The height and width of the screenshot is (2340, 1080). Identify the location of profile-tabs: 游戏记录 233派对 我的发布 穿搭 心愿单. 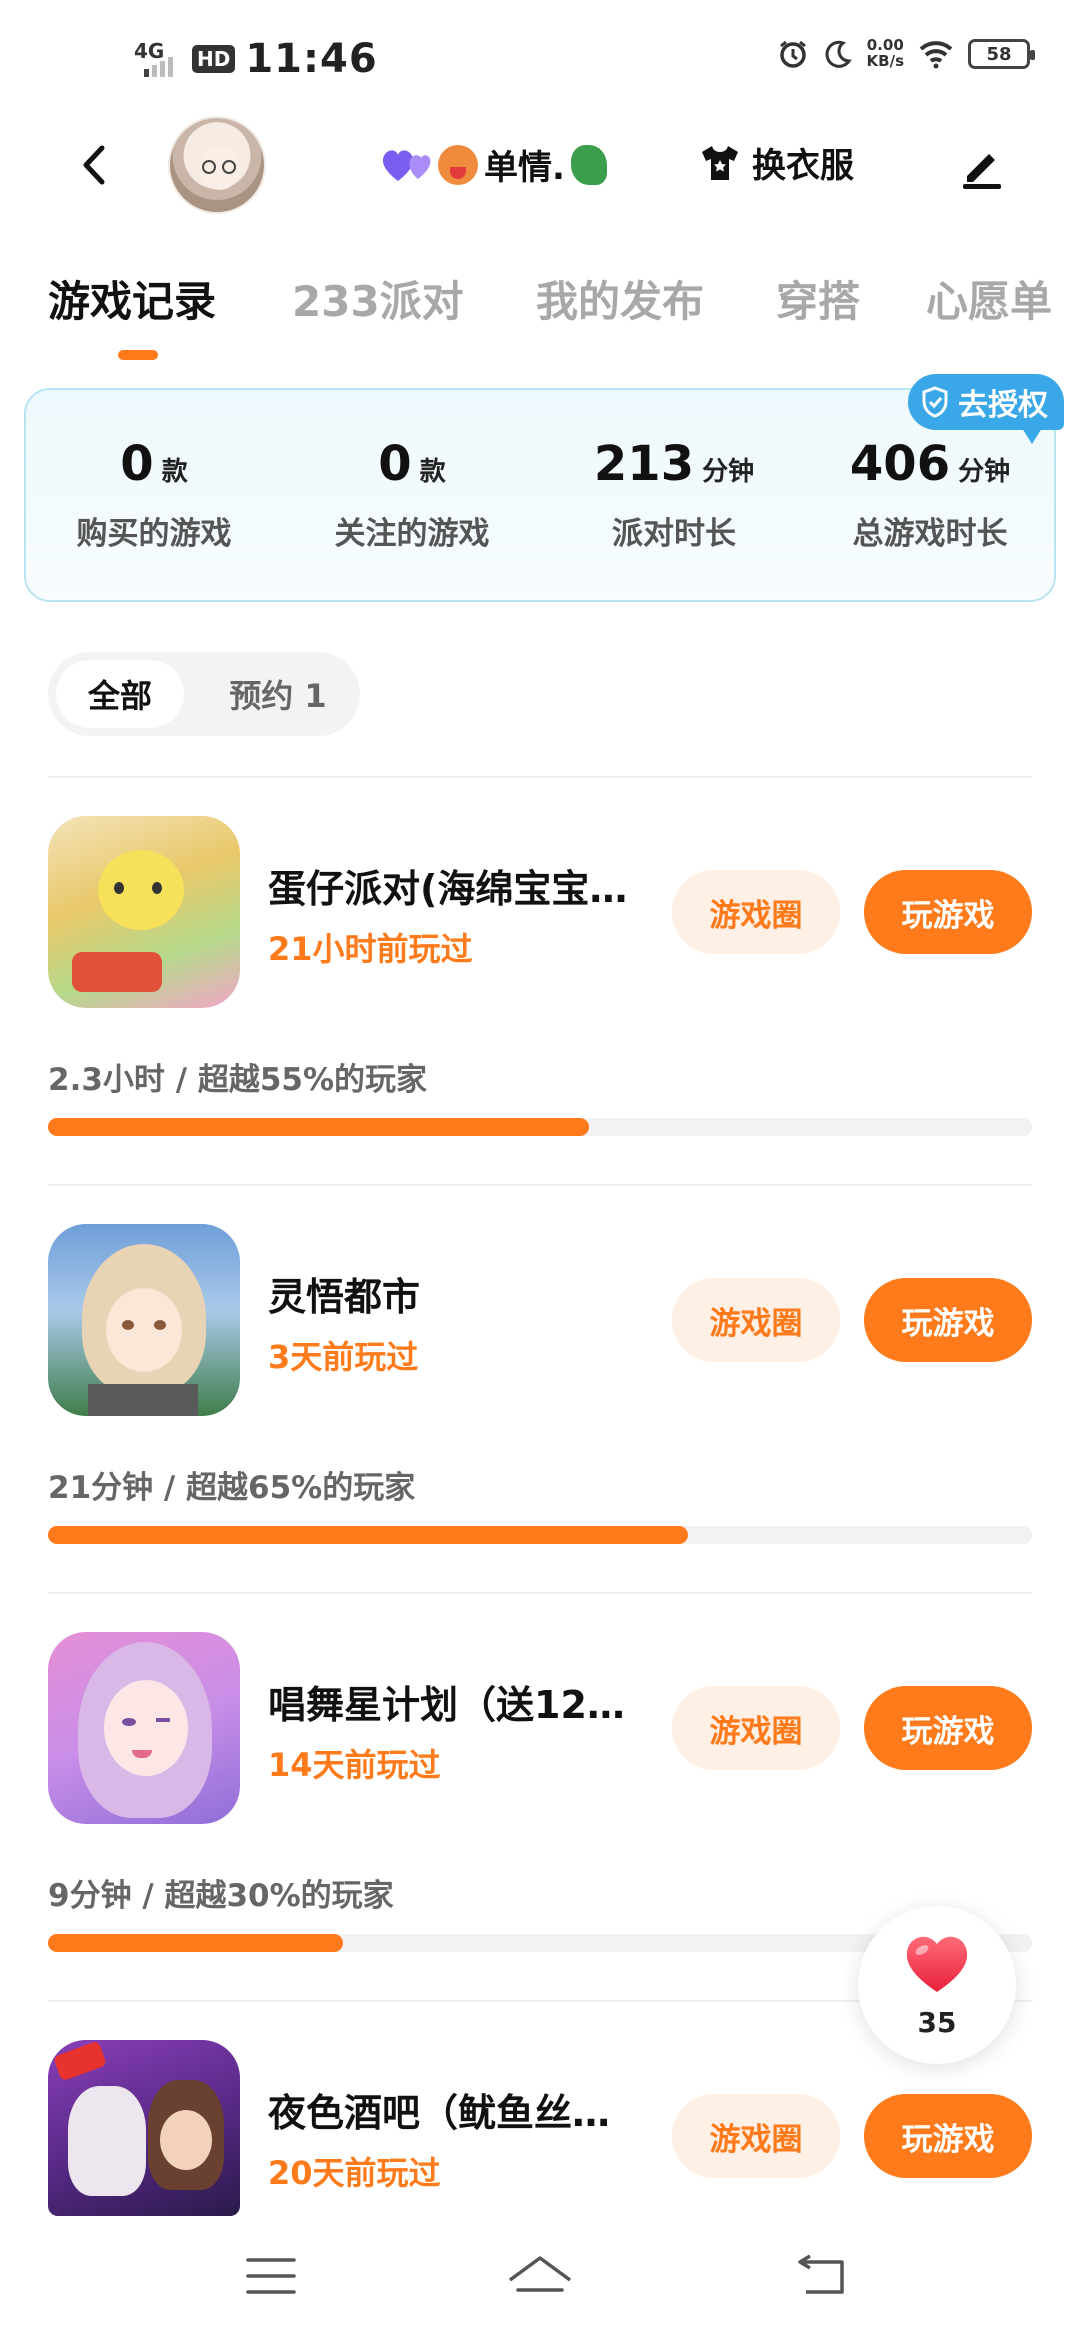
(564, 318).